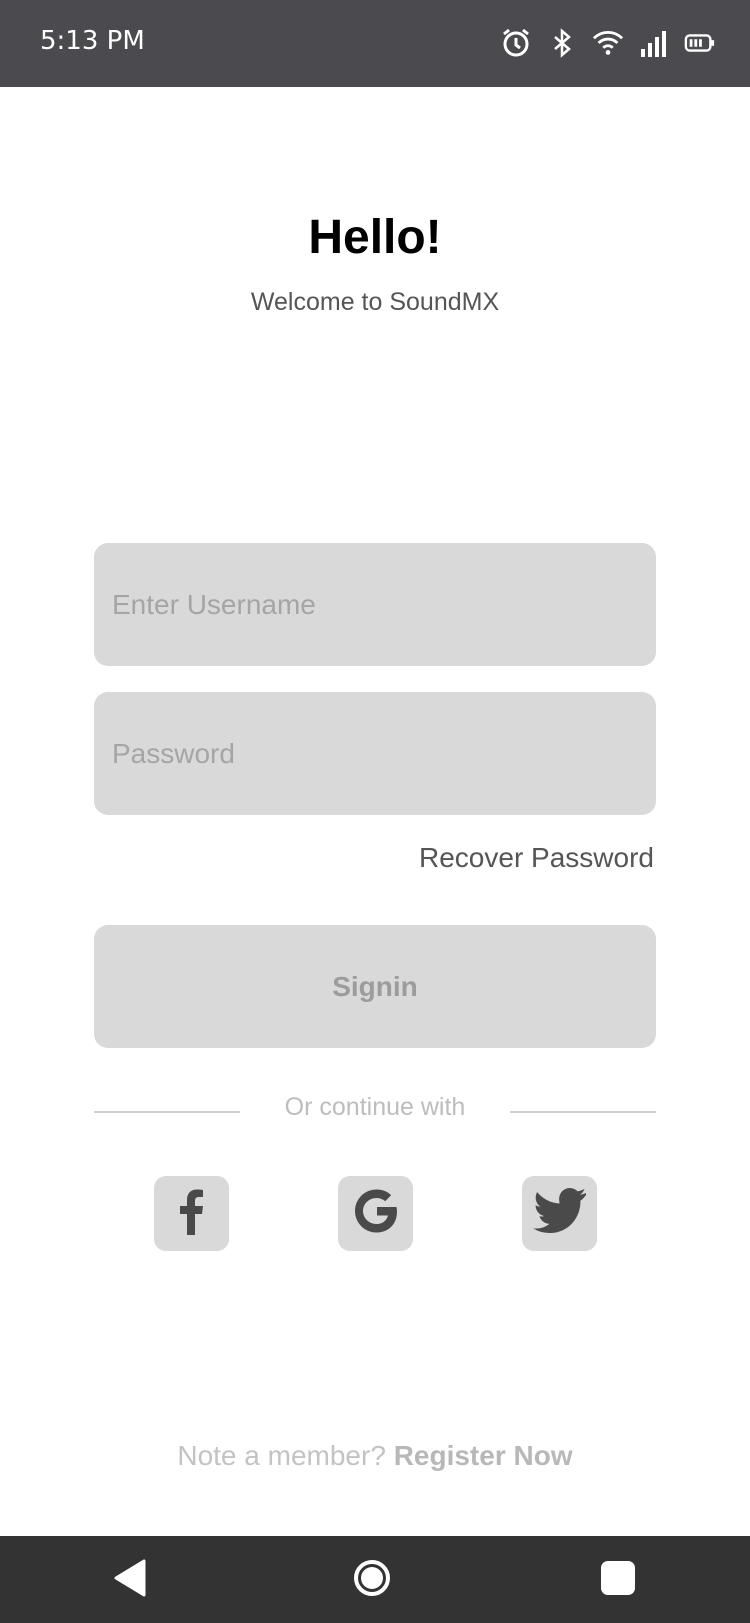  I want to click on recover-password-link: Recover Password, so click(536, 858).